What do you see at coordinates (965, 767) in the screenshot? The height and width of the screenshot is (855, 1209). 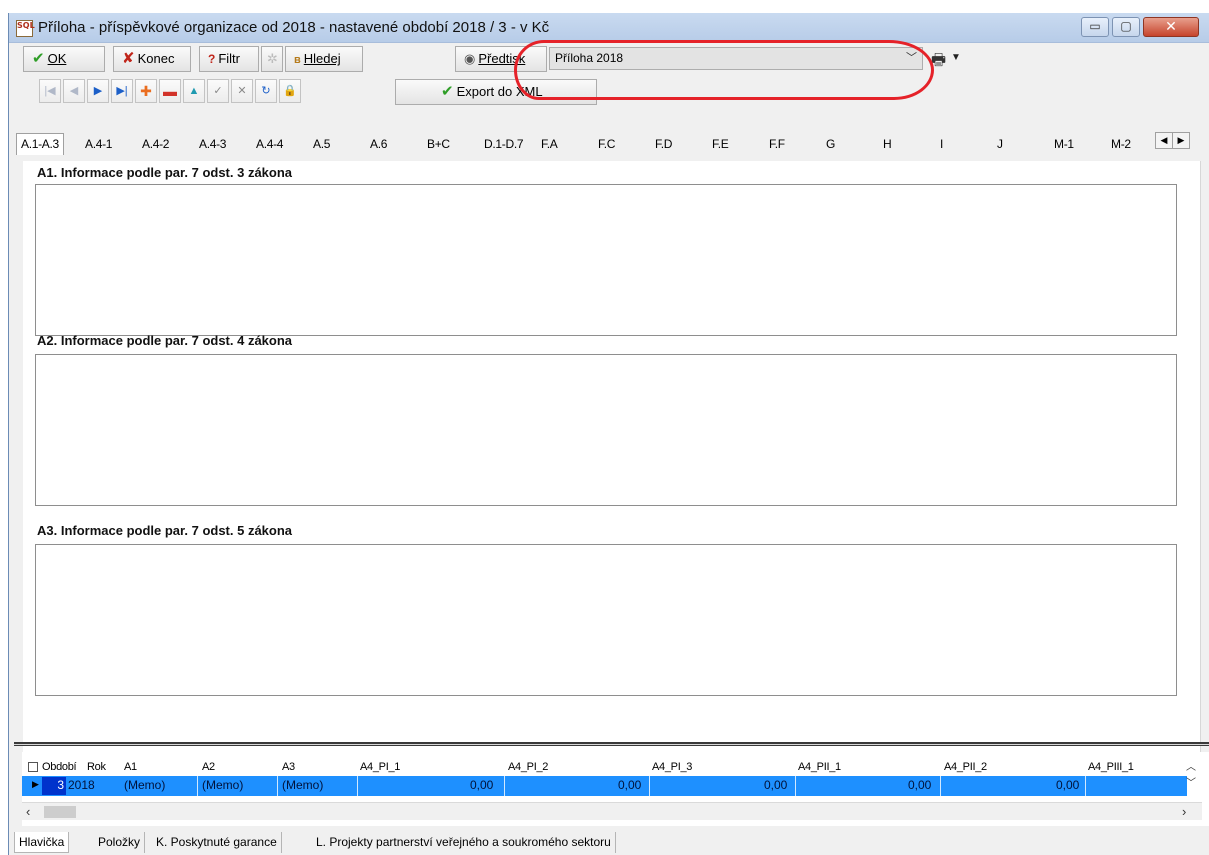 I see `col-a4-pii-2: A4_PII_2` at bounding box center [965, 767].